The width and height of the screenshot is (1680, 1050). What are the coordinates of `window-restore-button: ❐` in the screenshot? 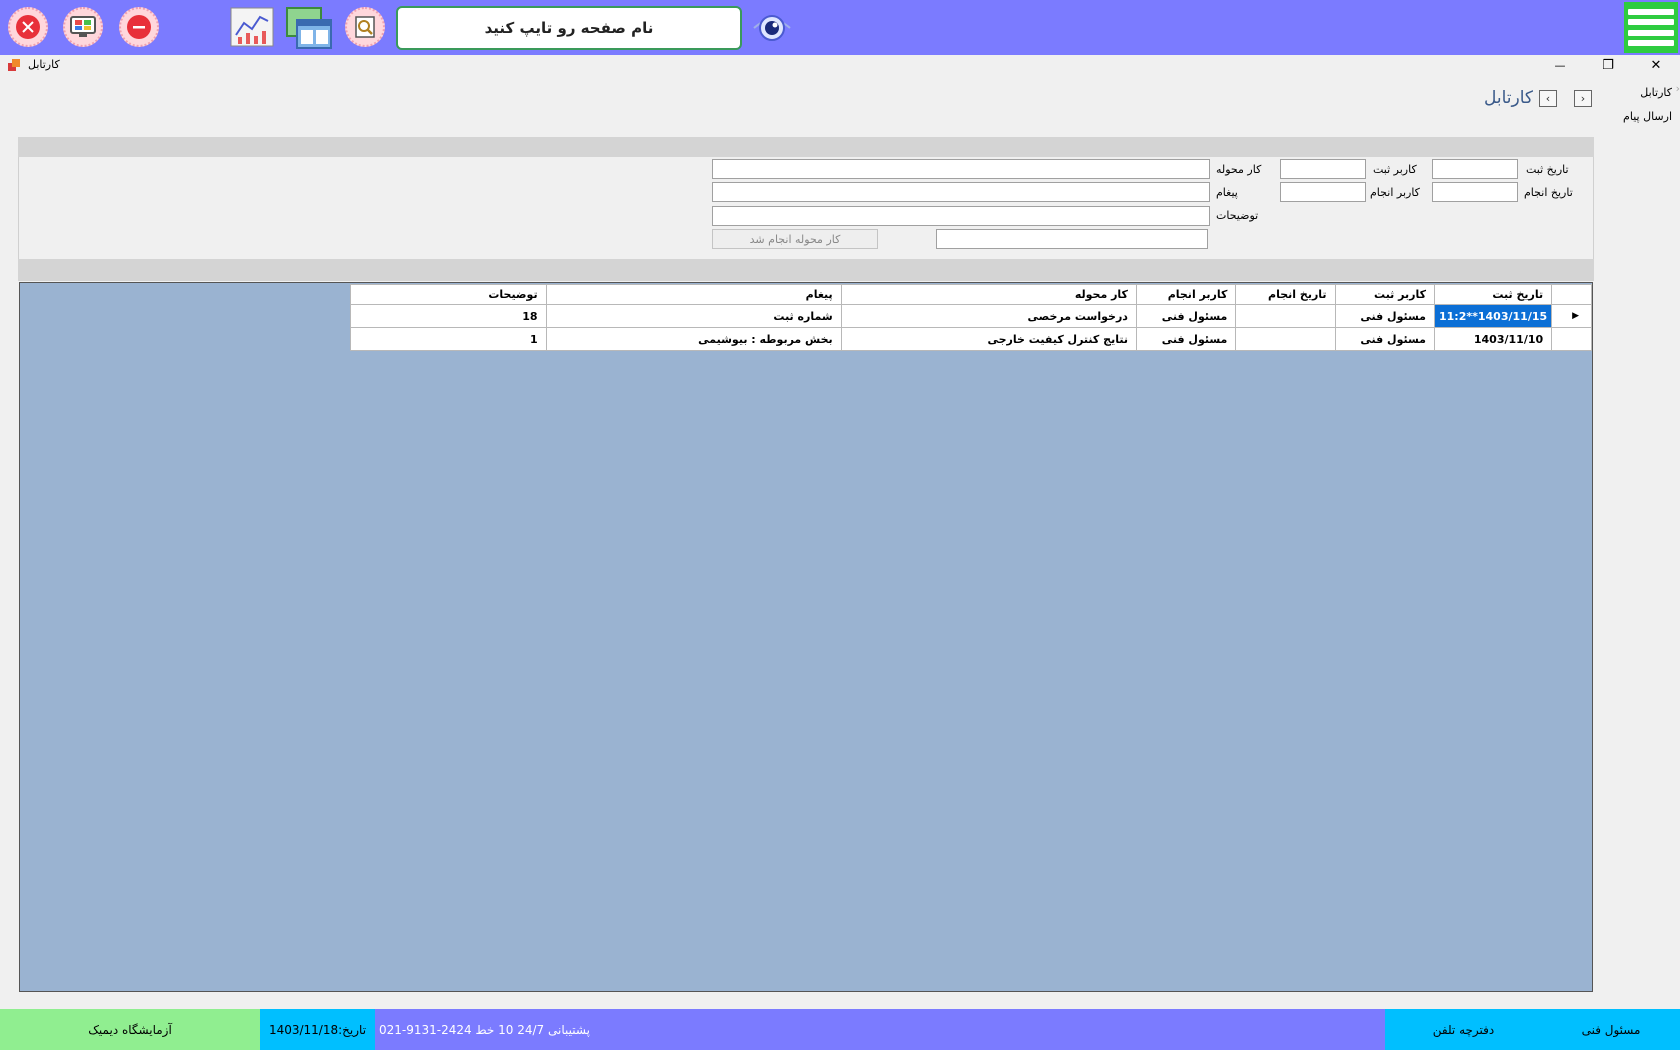 It's located at (1608, 65).